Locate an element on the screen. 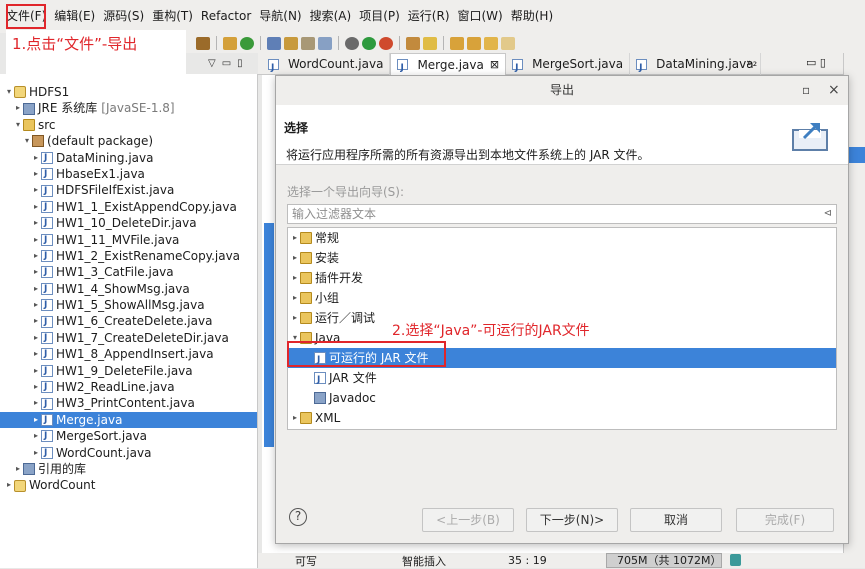 The height and width of the screenshot is (569, 865). tree-item: ▸ JRE 系统库 [JavaSE-1.8] is located at coordinates (128, 108).